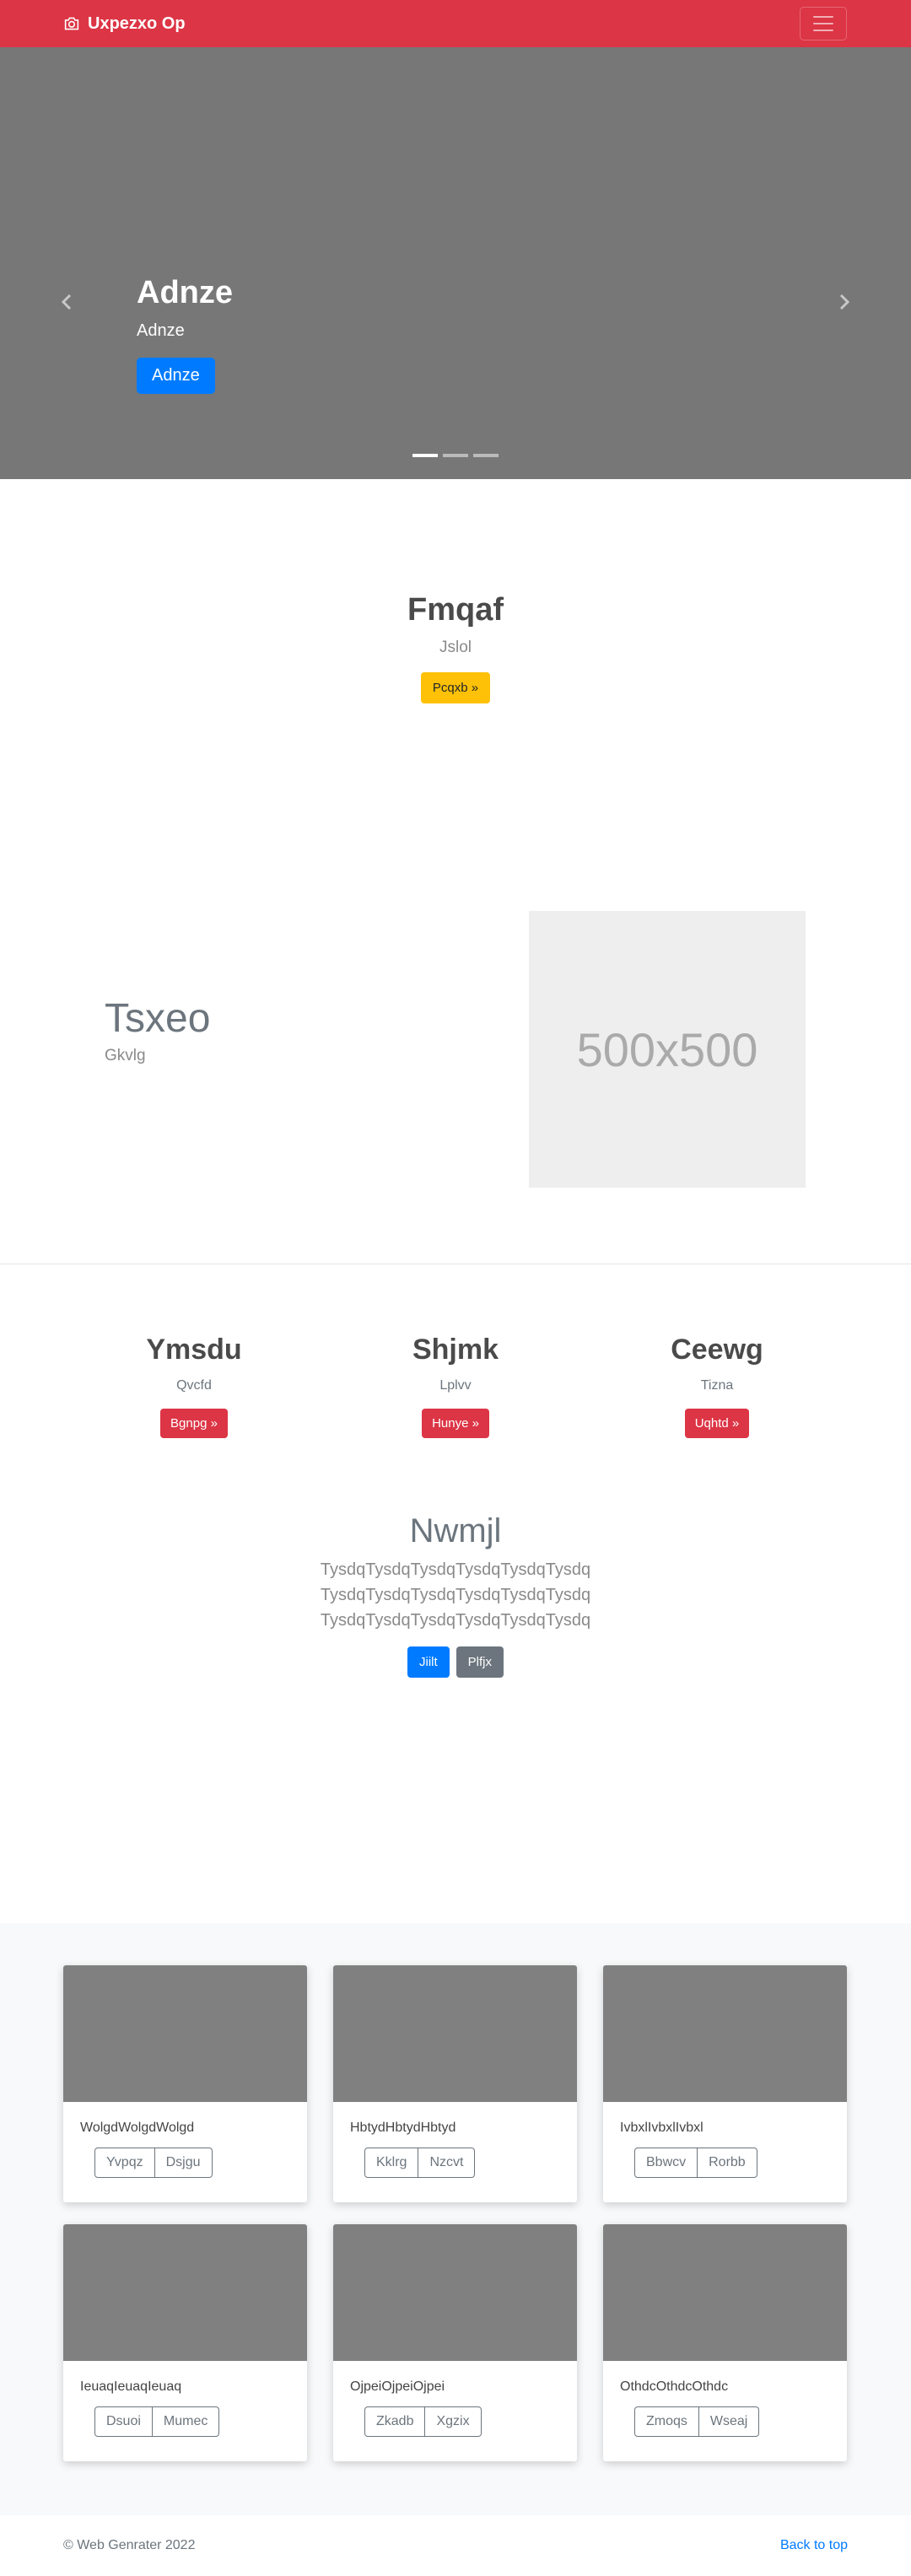  What do you see at coordinates (183, 2163) in the screenshot?
I see `card-button: Dsjgu` at bounding box center [183, 2163].